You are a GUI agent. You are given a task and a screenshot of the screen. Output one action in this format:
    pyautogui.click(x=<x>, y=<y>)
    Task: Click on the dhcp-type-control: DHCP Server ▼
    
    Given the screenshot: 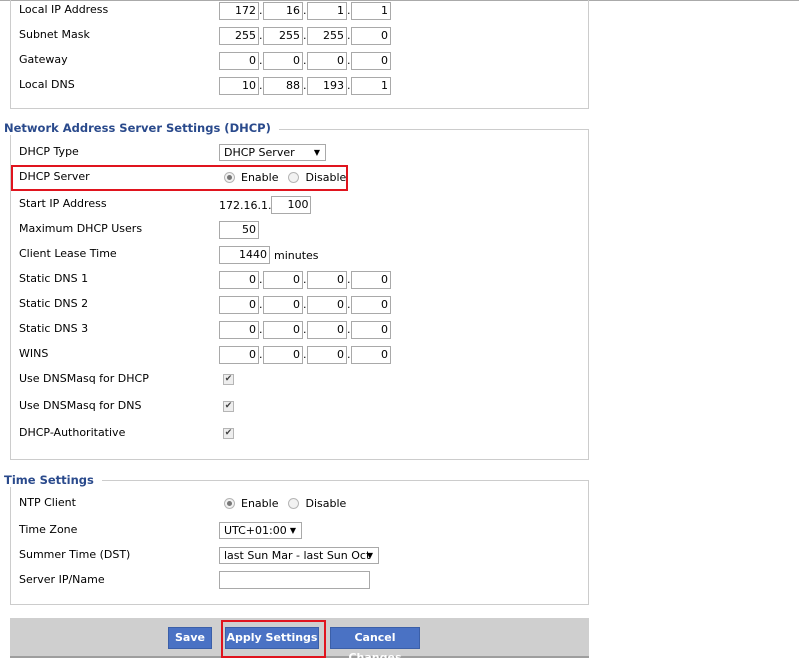 What is the action you would take?
    pyautogui.click(x=272, y=152)
    